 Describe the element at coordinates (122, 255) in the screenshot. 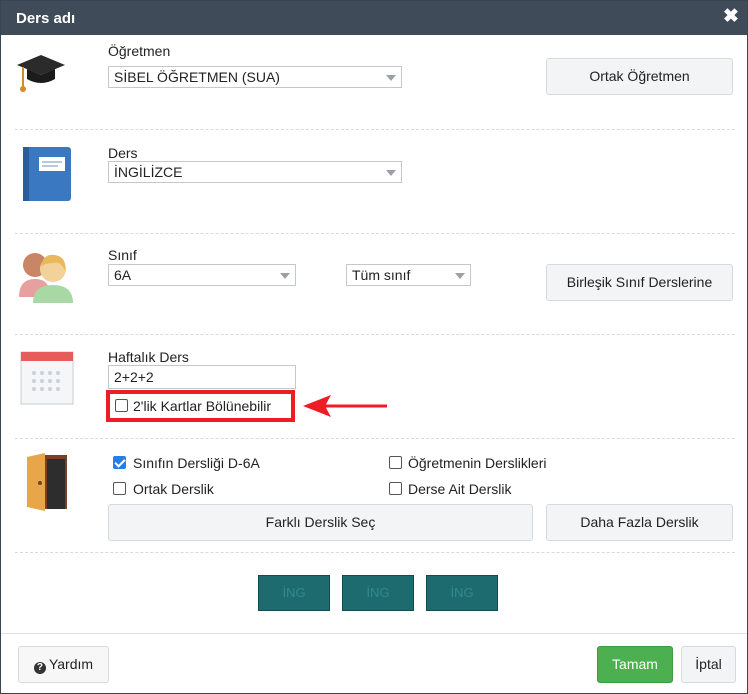

I see `class-label: Sınıf` at that location.